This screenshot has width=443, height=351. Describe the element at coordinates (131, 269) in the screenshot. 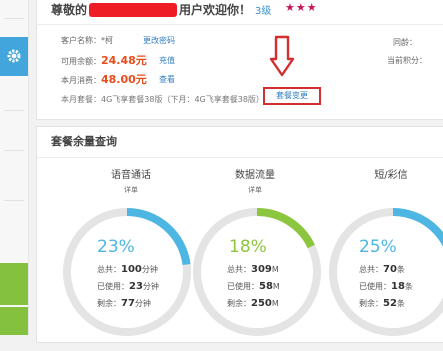

I see `total-value: 100` at that location.